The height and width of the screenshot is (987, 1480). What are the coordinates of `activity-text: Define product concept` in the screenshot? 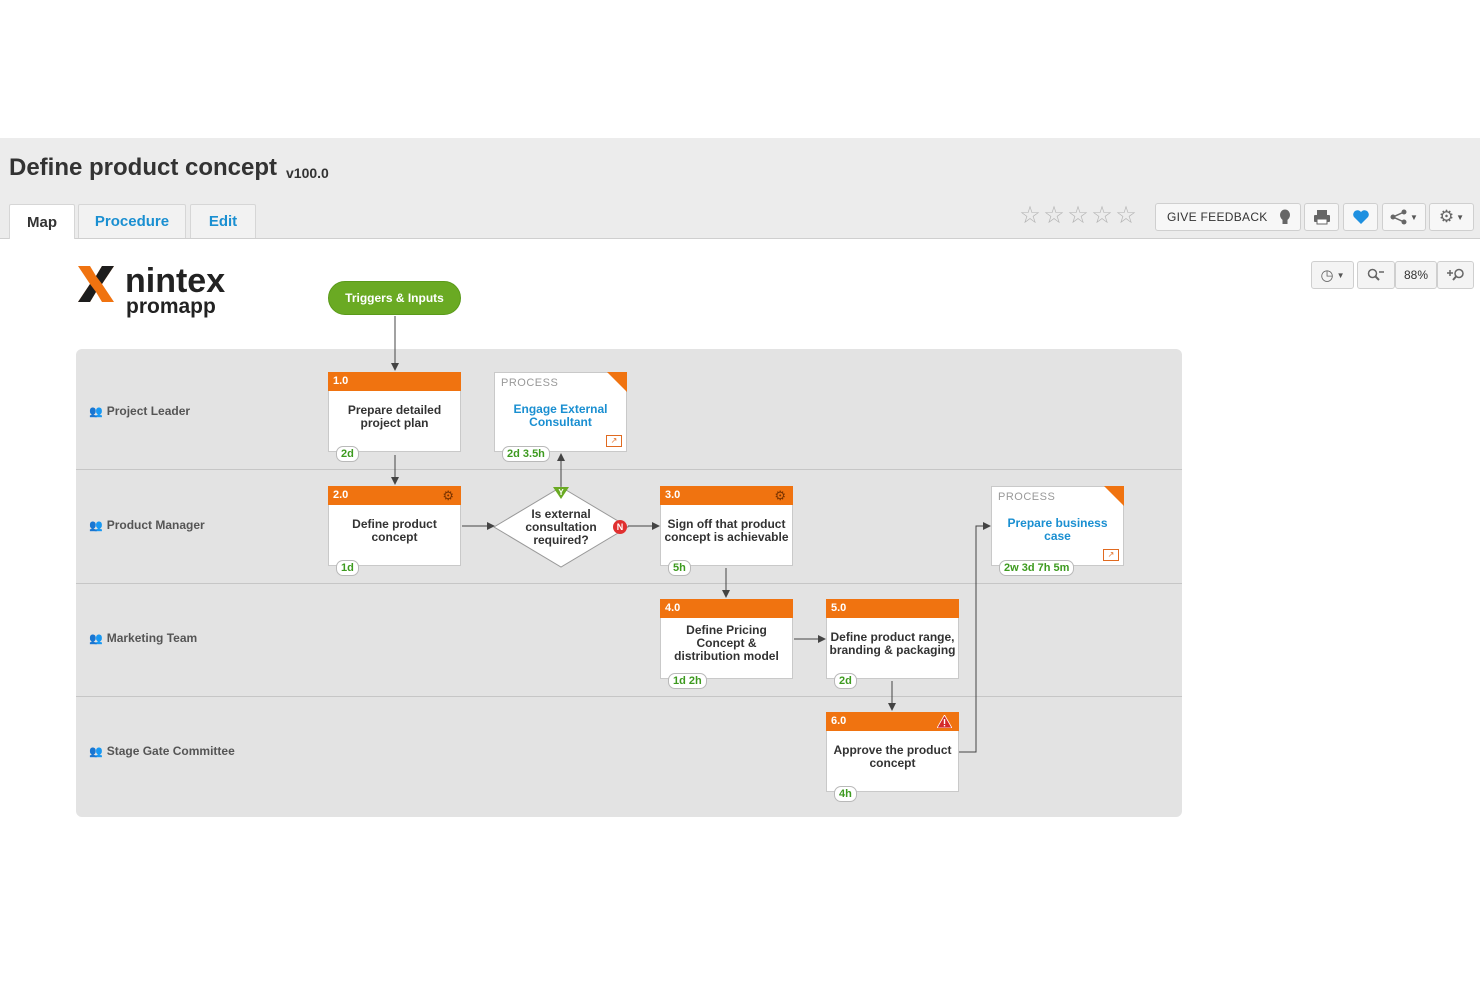 It's located at (394, 530).